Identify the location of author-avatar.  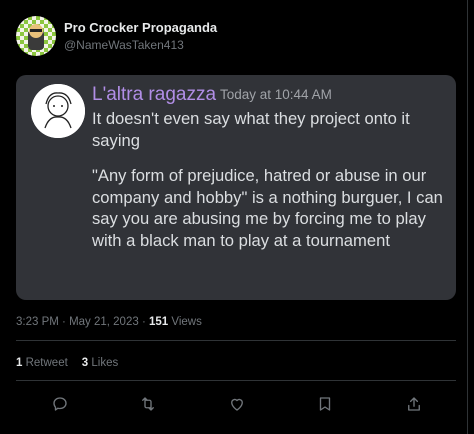
(36, 36).